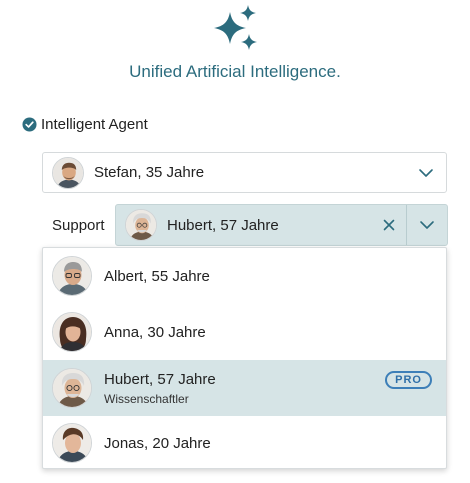 This screenshot has width=470, height=483. What do you see at coordinates (72, 443) in the screenshot?
I see `avatar-jonas` at bounding box center [72, 443].